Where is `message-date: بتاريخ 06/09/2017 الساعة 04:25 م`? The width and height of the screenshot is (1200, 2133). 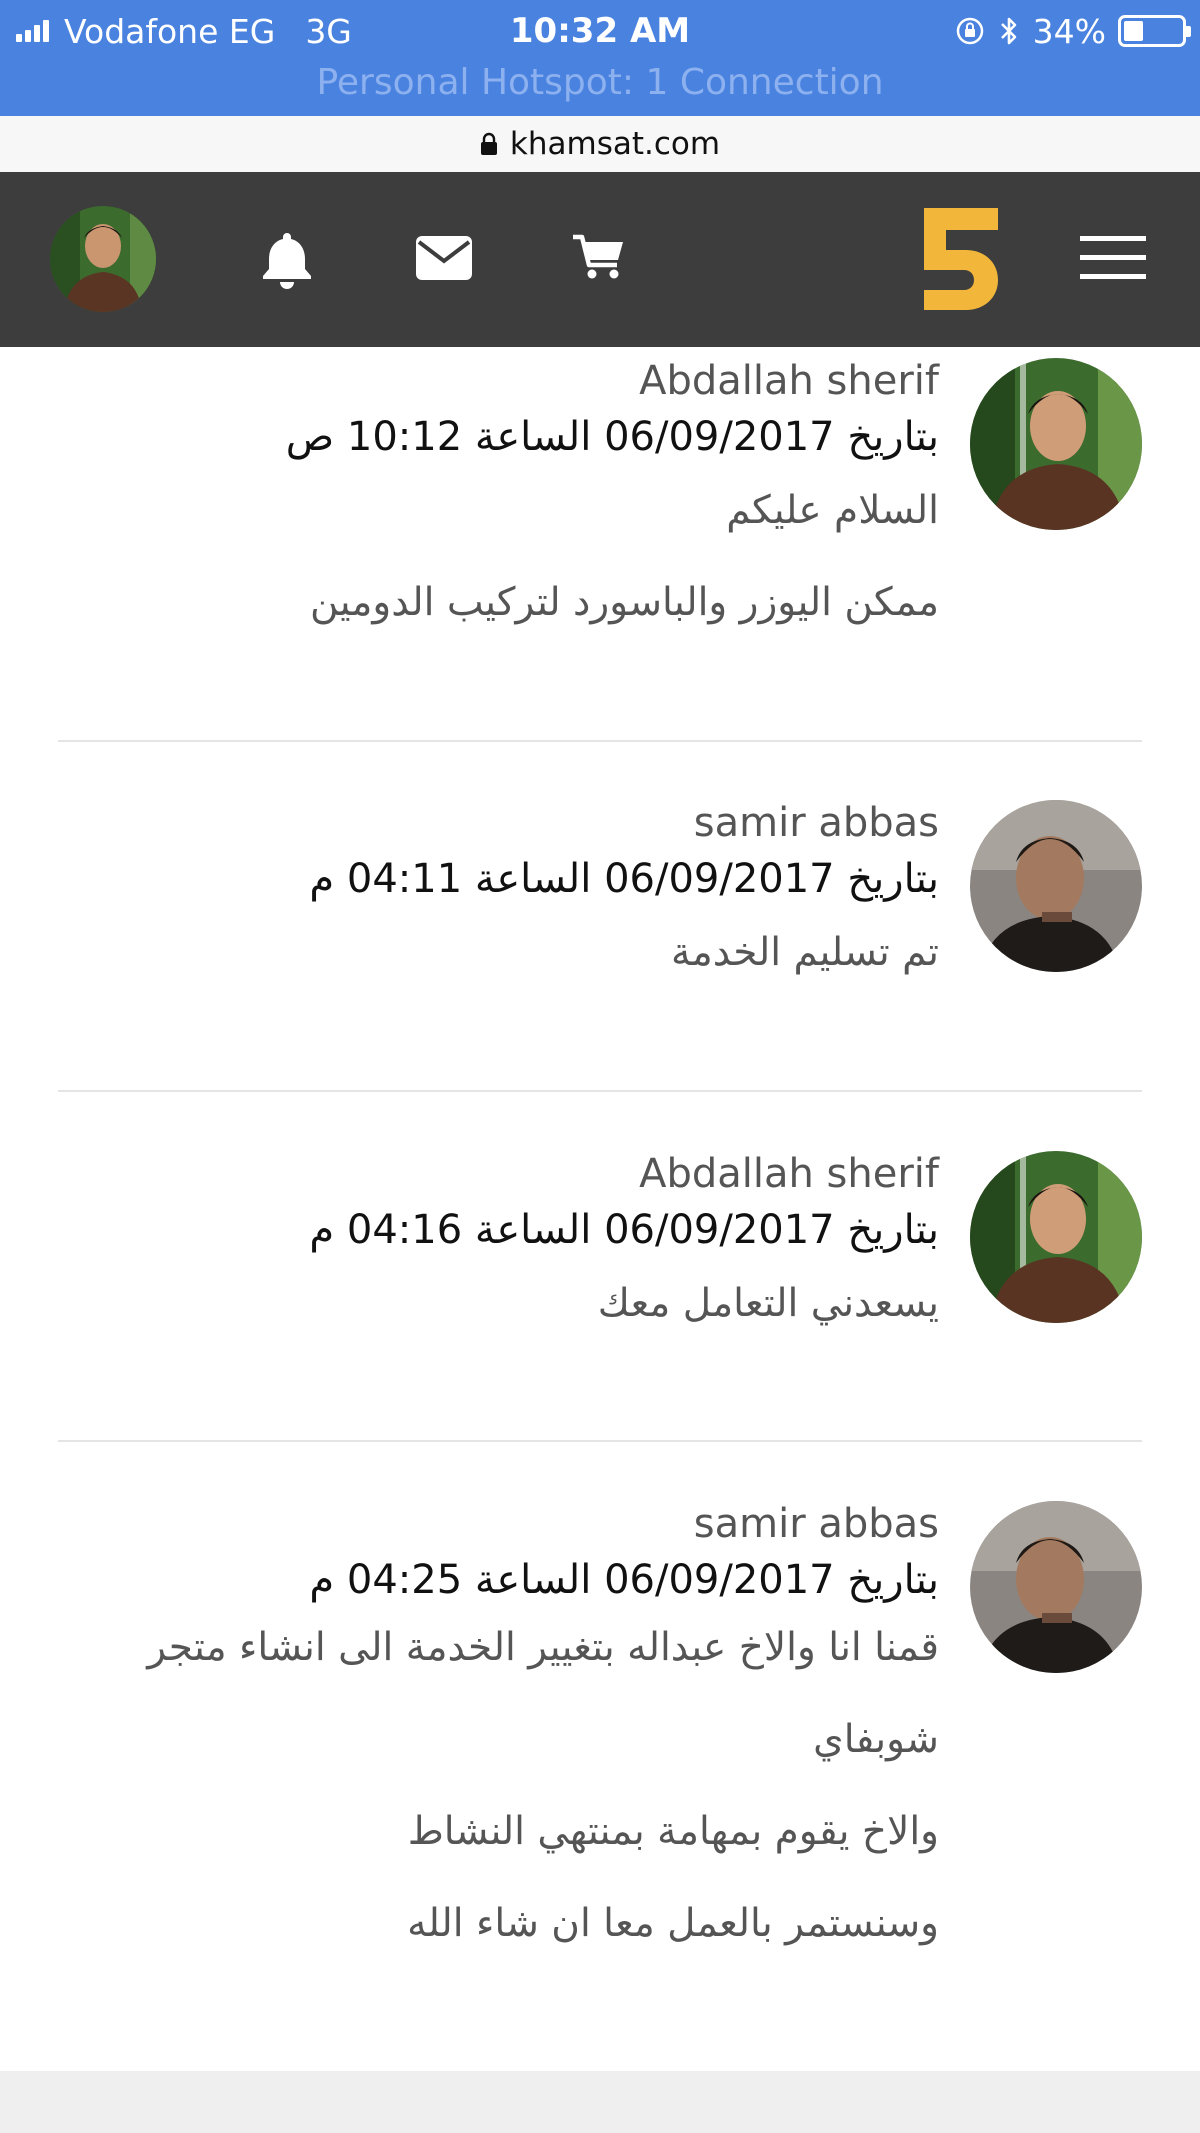 message-date: بتاريخ 06/09/2017 الساعة 04:25 م is located at coordinates (624, 1580).